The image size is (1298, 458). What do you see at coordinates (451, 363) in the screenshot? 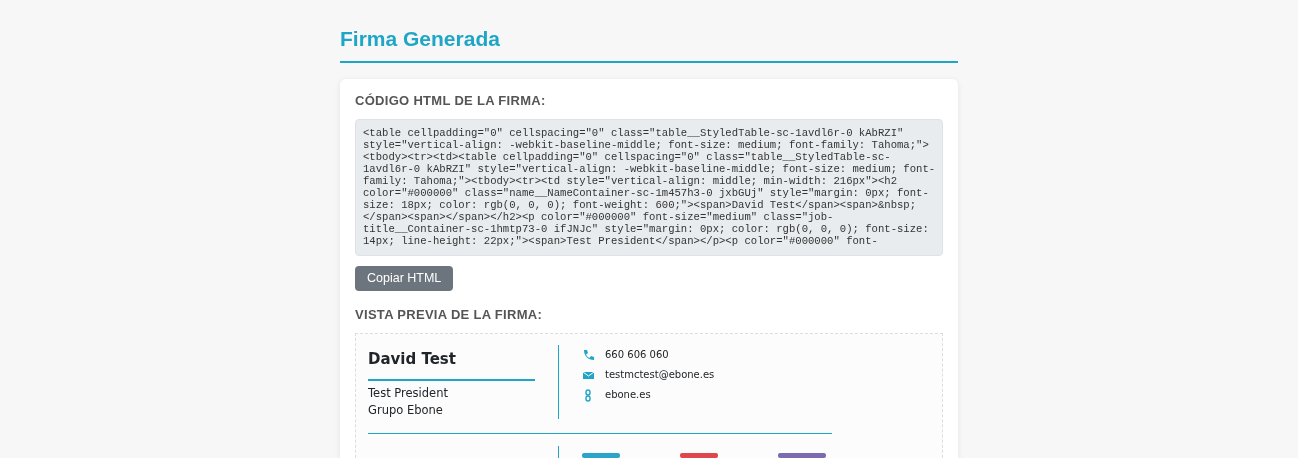
I see `signature-name: David Test` at bounding box center [451, 363].